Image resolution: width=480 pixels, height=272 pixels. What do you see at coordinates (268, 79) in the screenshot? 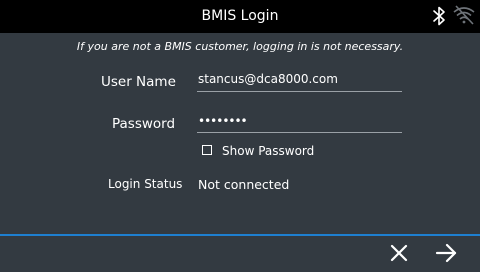
I see `username-value: stancus@dca8000.com` at bounding box center [268, 79].